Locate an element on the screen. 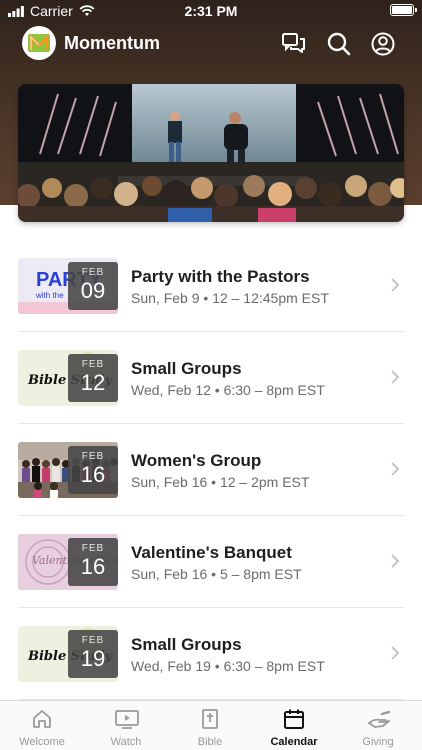 This screenshot has width=422, height=750. status-bar: Carrier 2:31 PM is located at coordinates (211, 11).